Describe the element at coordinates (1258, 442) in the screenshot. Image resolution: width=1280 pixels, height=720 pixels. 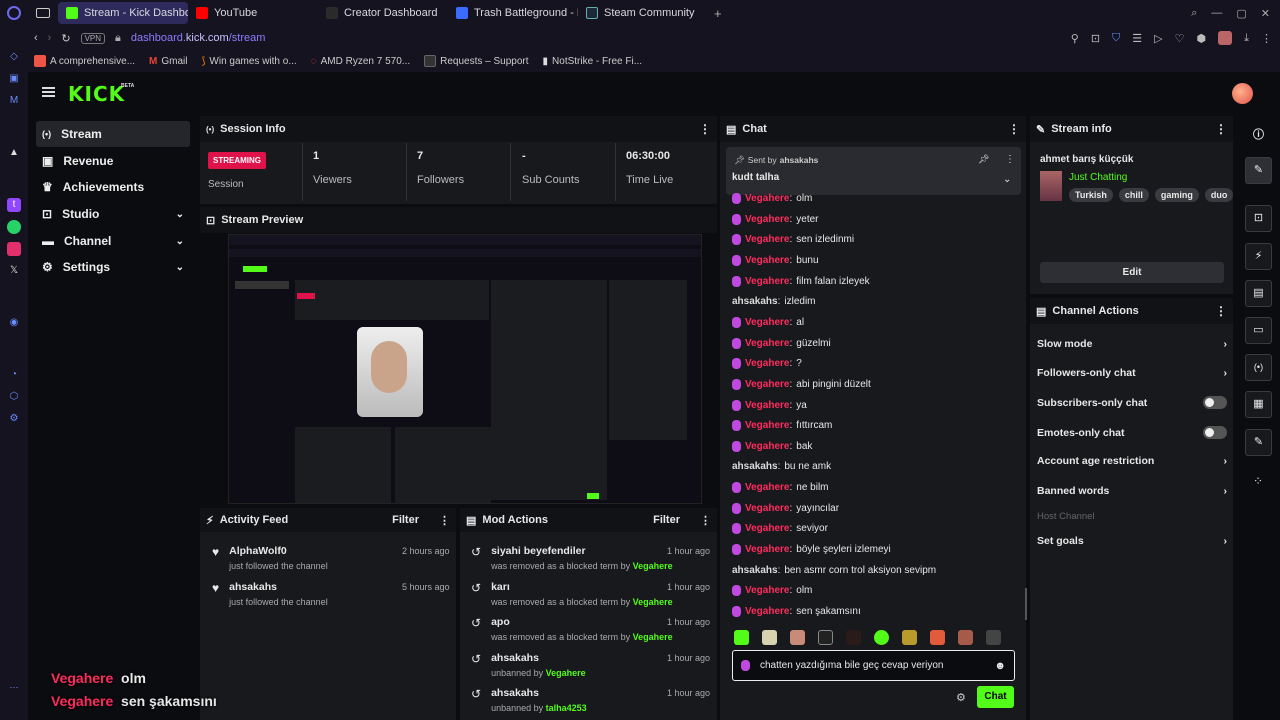
I see `wrench-icon: ✎` at that location.